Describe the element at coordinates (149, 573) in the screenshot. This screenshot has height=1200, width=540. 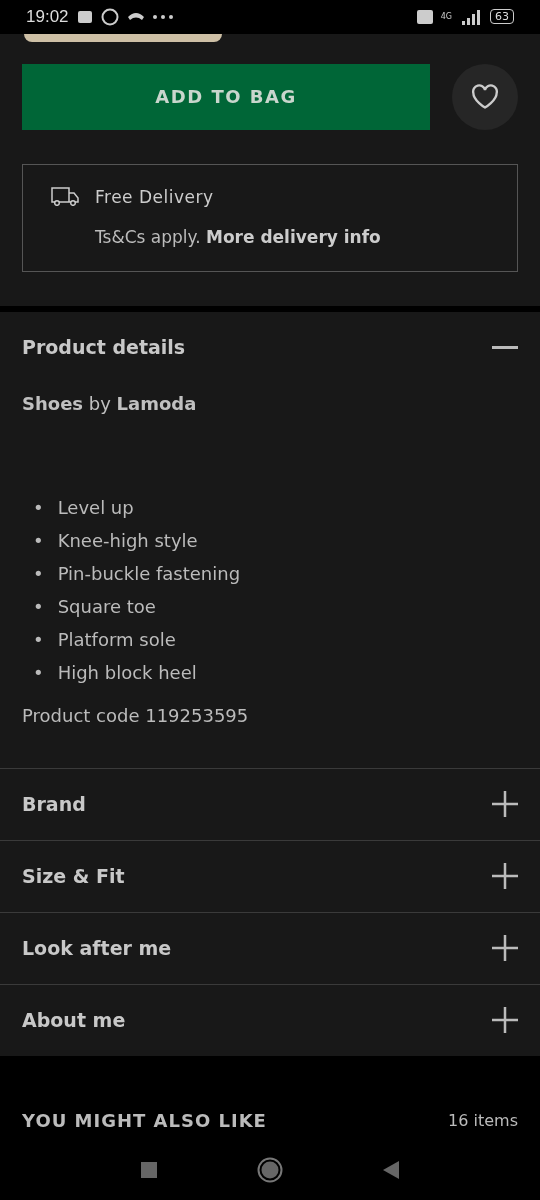
I see `feature-item: Pin-buckle fastening` at that location.